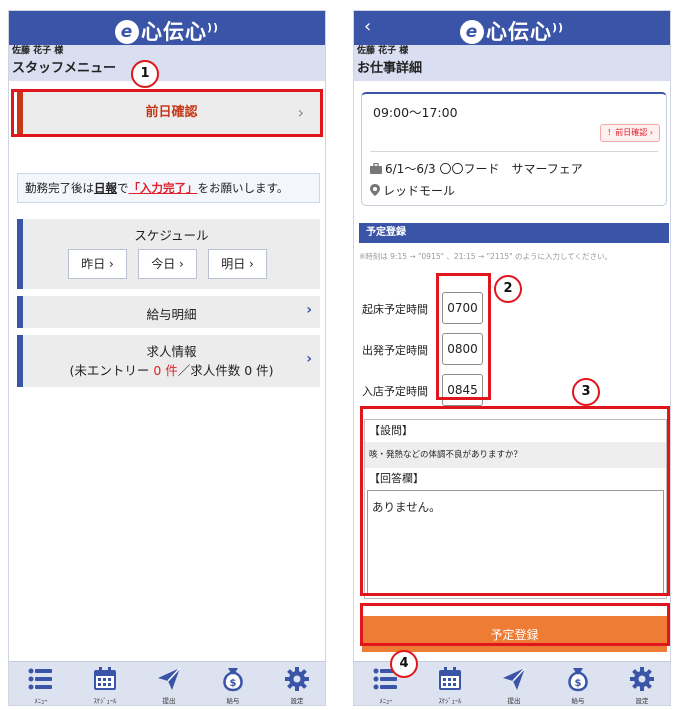 The width and height of the screenshot is (684, 710). I want to click on payslip-menu-item: 給与明細 ›, so click(168, 312).